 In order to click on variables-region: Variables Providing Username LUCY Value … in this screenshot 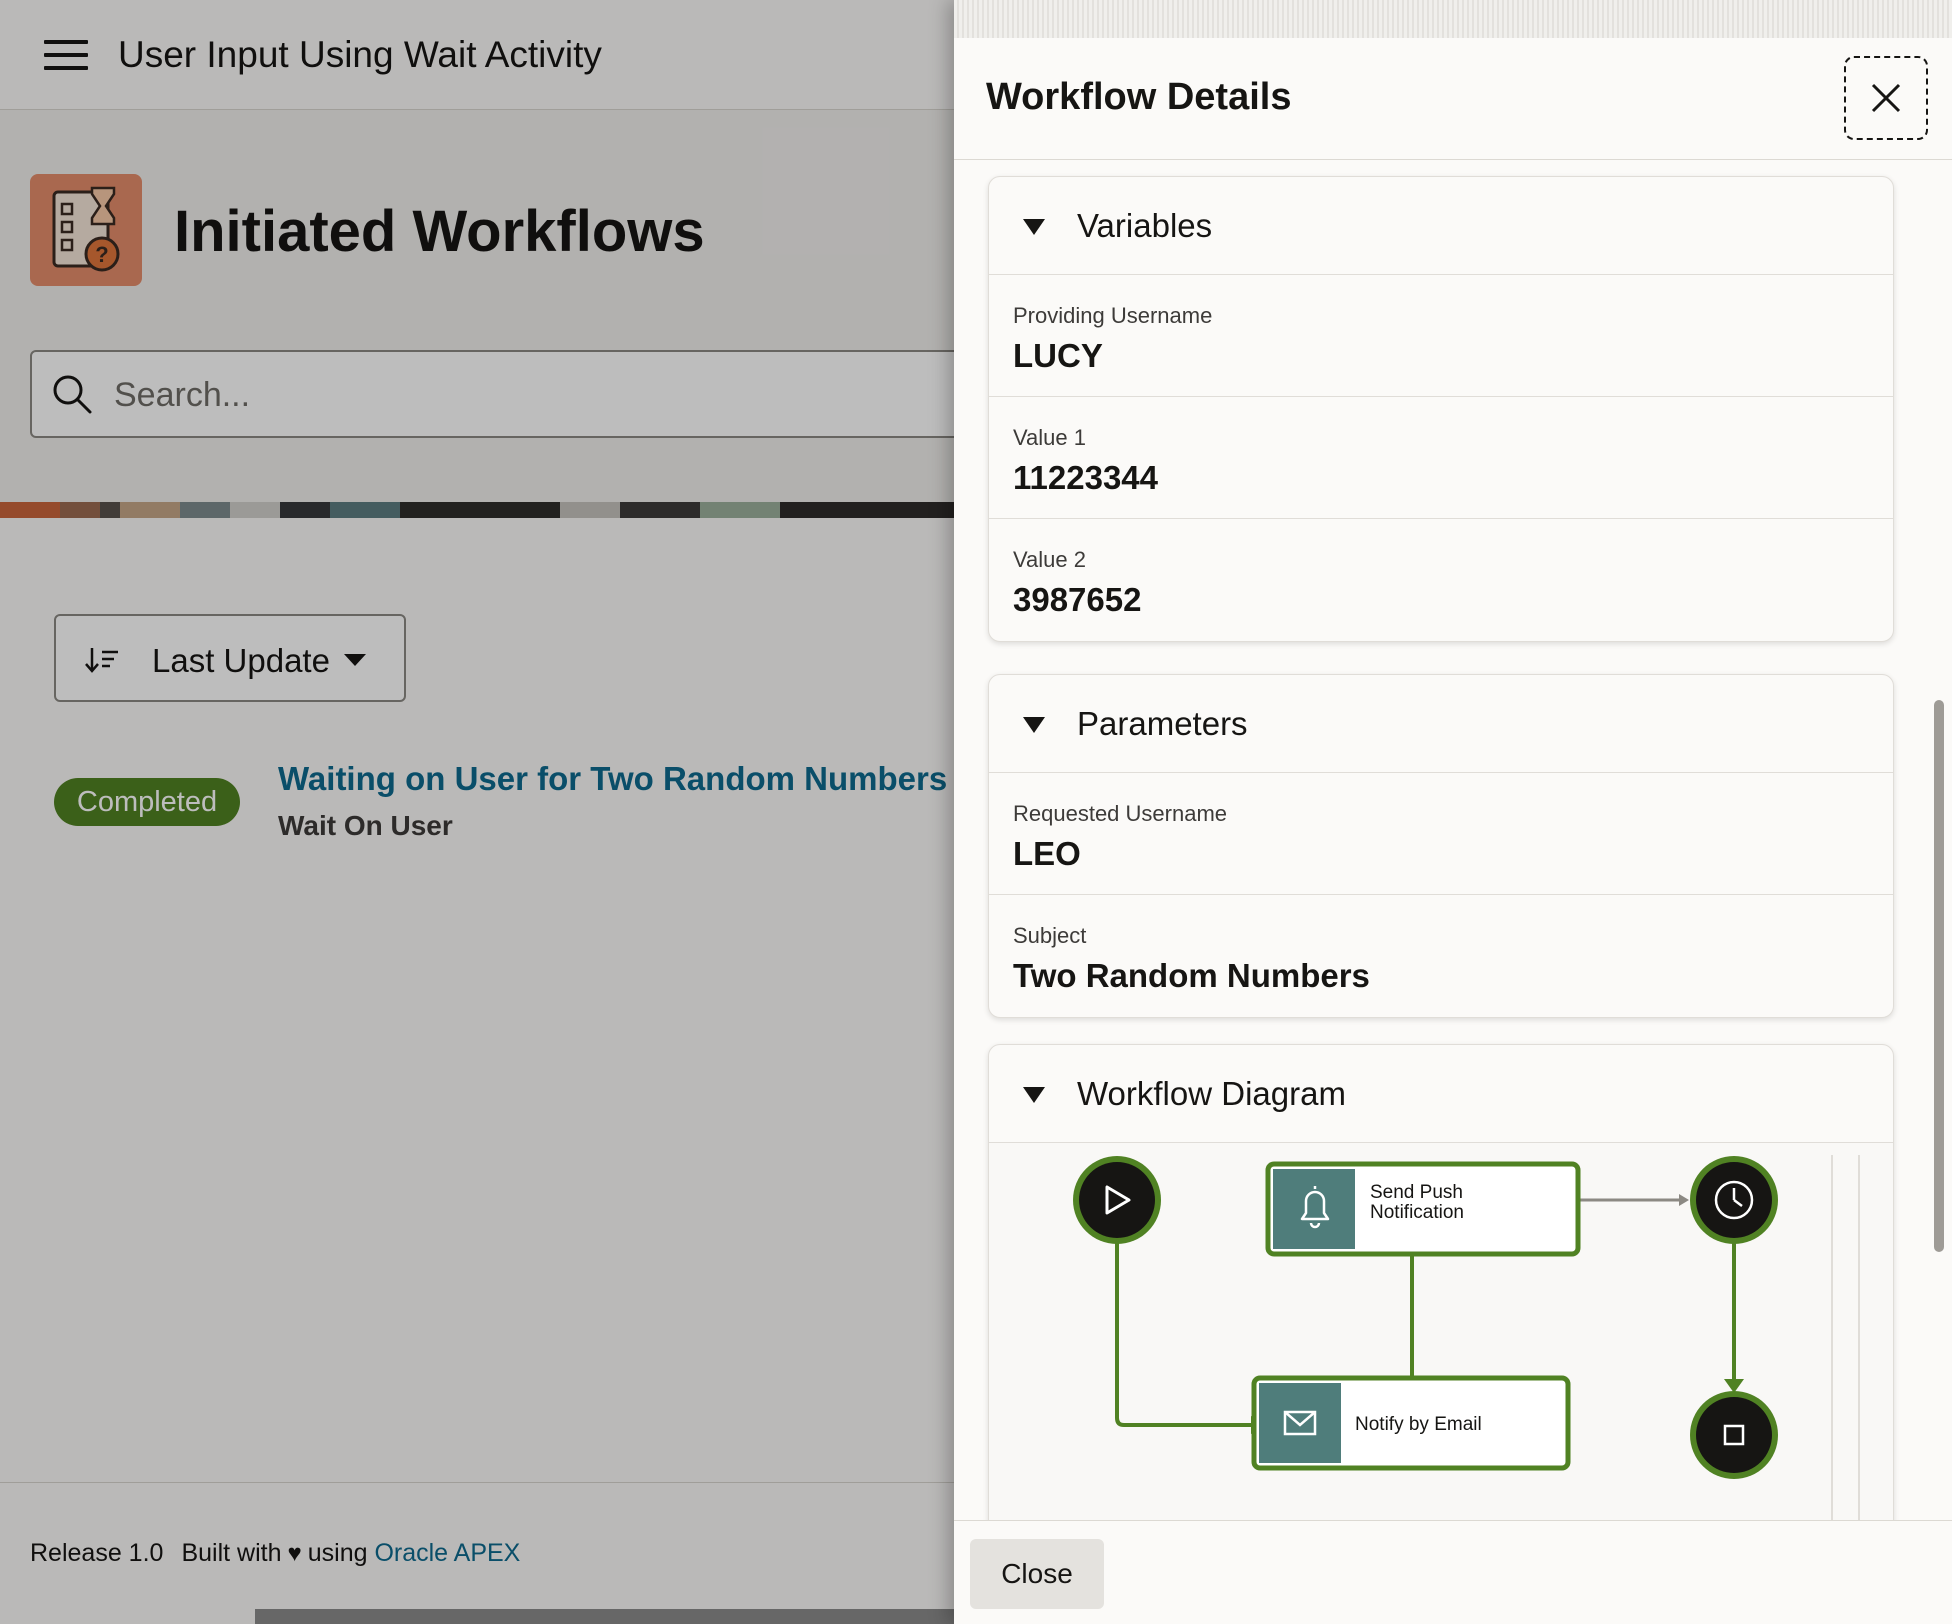, I will do `click(1441, 409)`.